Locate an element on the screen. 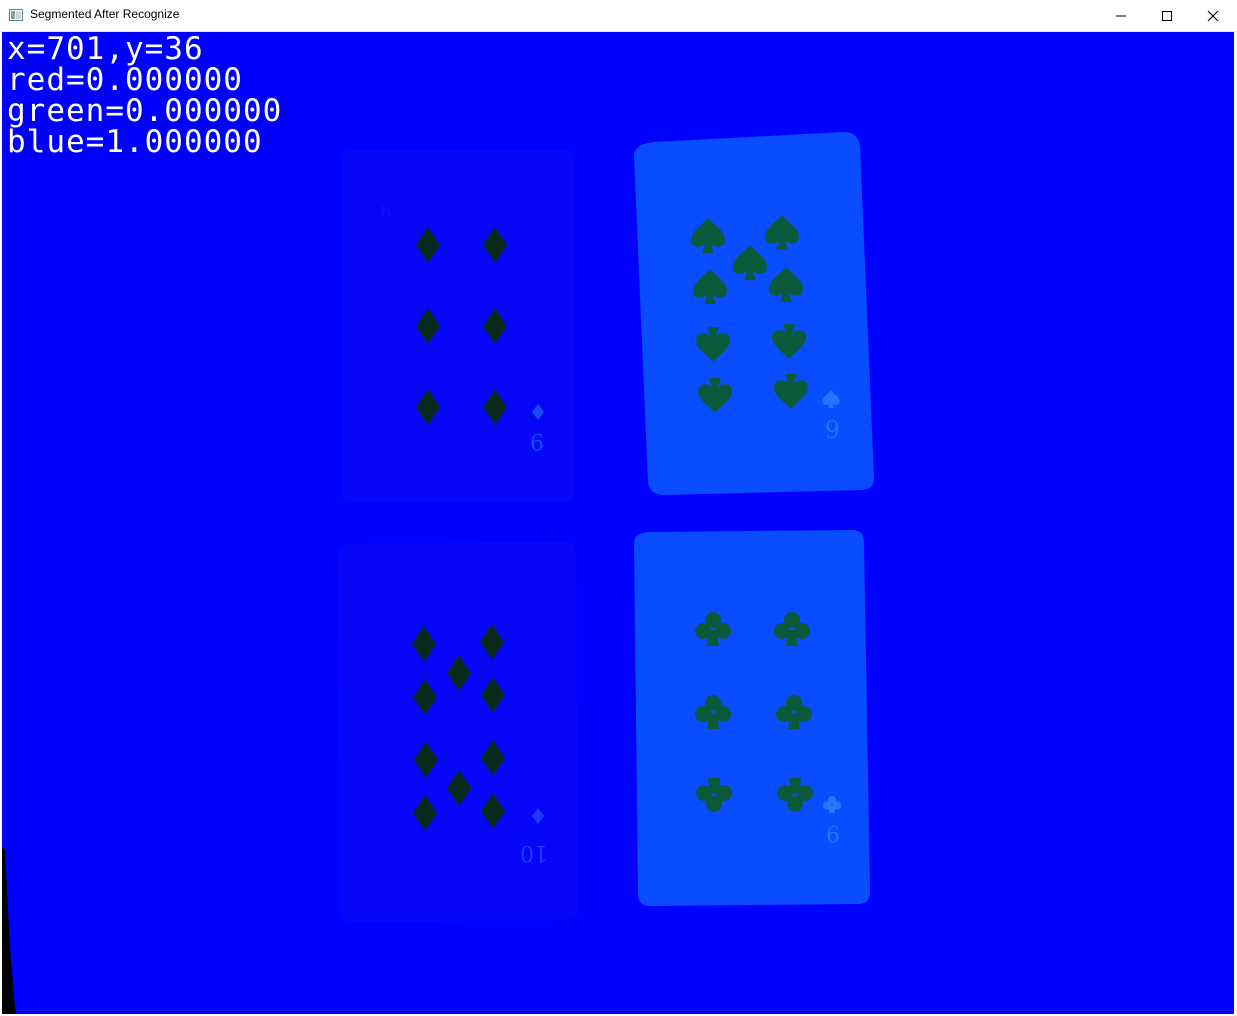 The image size is (1237, 1016). minimize-icon is located at coordinates (1121, 16).